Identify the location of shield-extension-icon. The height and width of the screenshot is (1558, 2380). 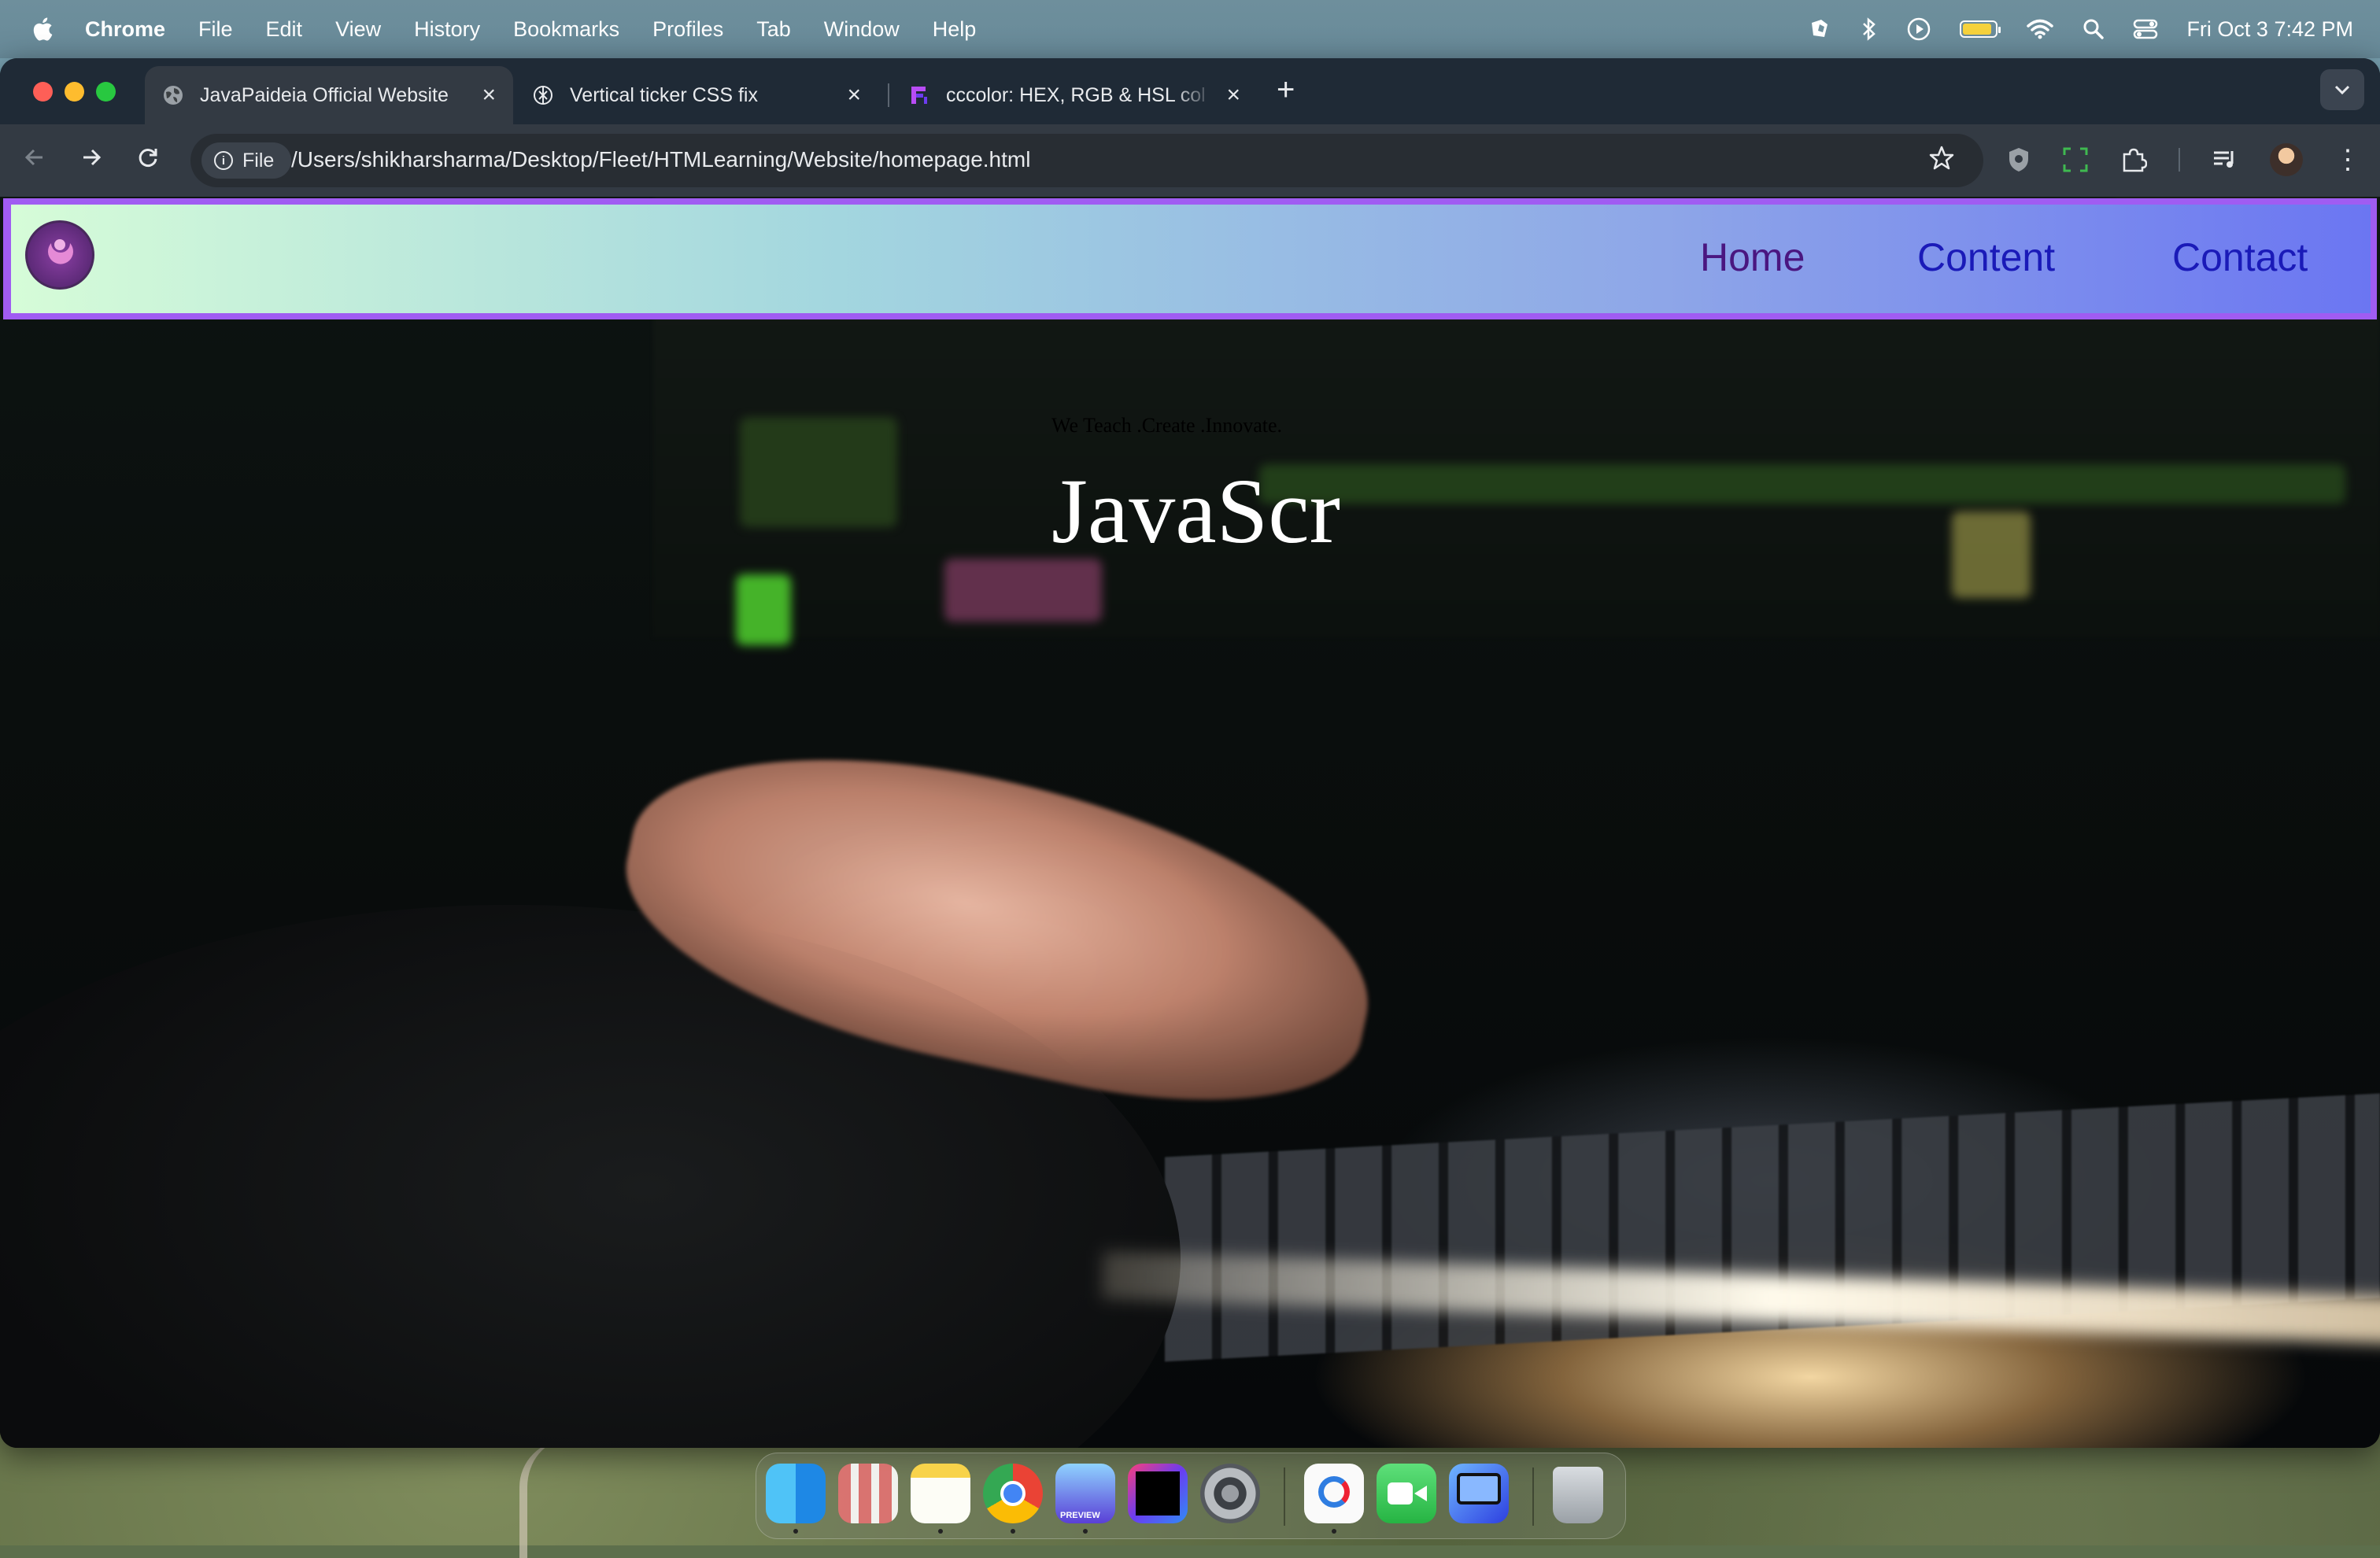
(2019, 159).